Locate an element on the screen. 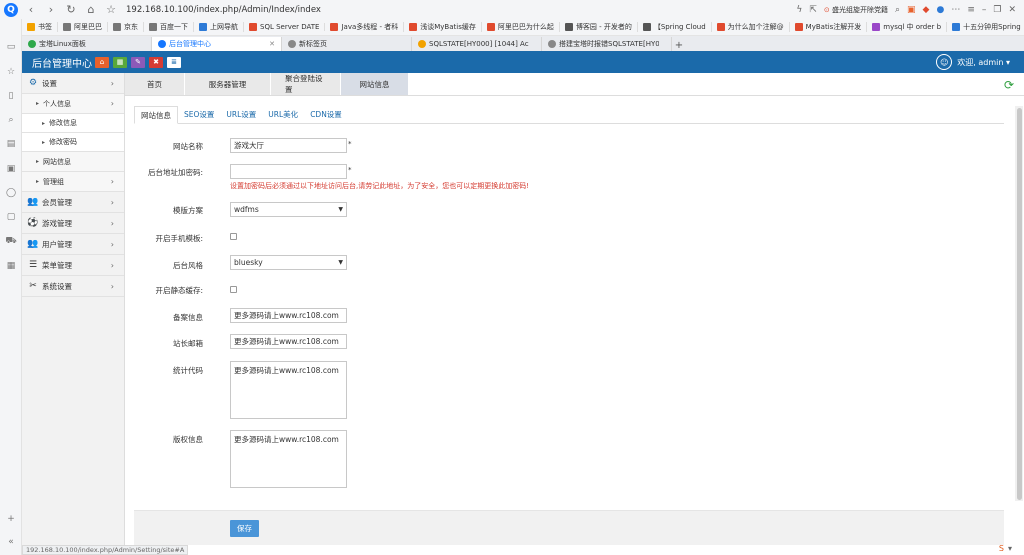  form-tab: URL美化 is located at coordinates (283, 114).